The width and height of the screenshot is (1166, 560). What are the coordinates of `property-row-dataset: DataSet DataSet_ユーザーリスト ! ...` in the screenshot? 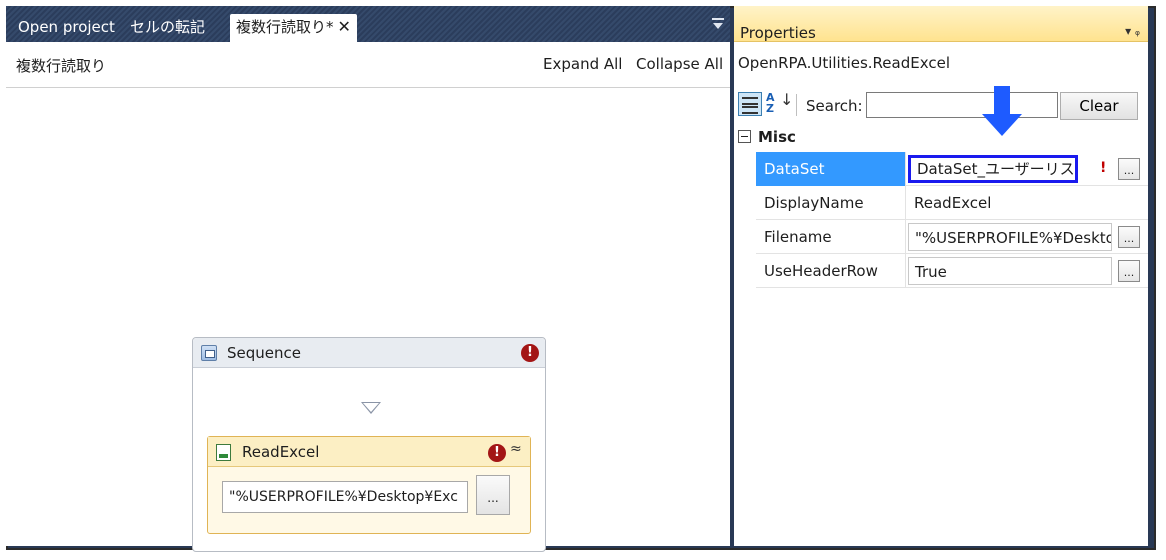 It's located at (952, 169).